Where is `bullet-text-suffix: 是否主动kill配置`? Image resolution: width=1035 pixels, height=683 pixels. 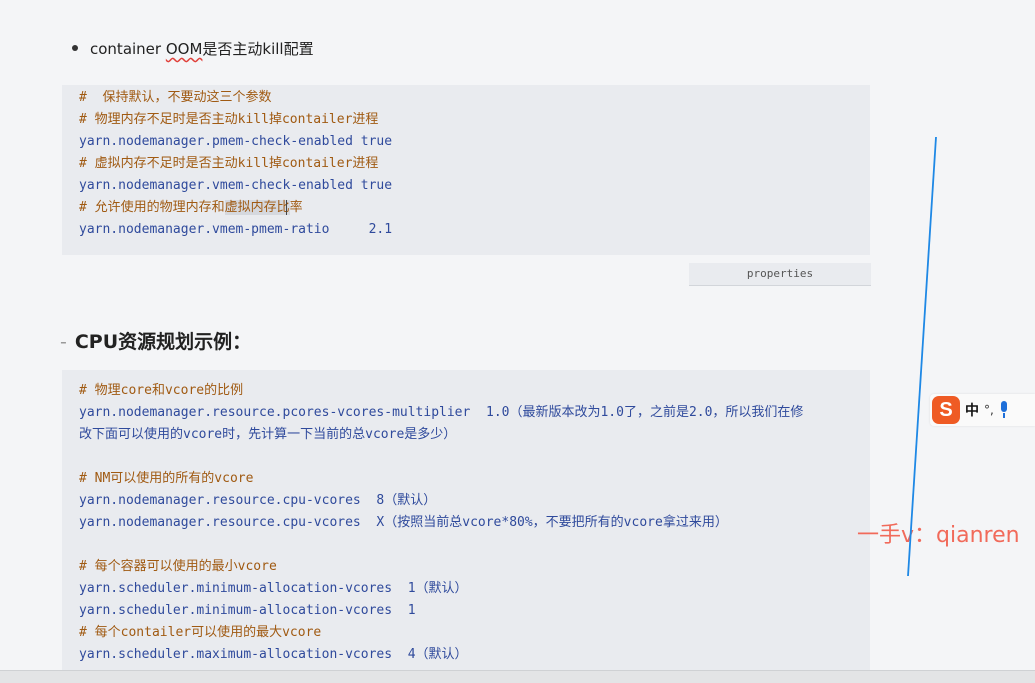
bullet-text-suffix: 是否主动kill配置 is located at coordinates (258, 49).